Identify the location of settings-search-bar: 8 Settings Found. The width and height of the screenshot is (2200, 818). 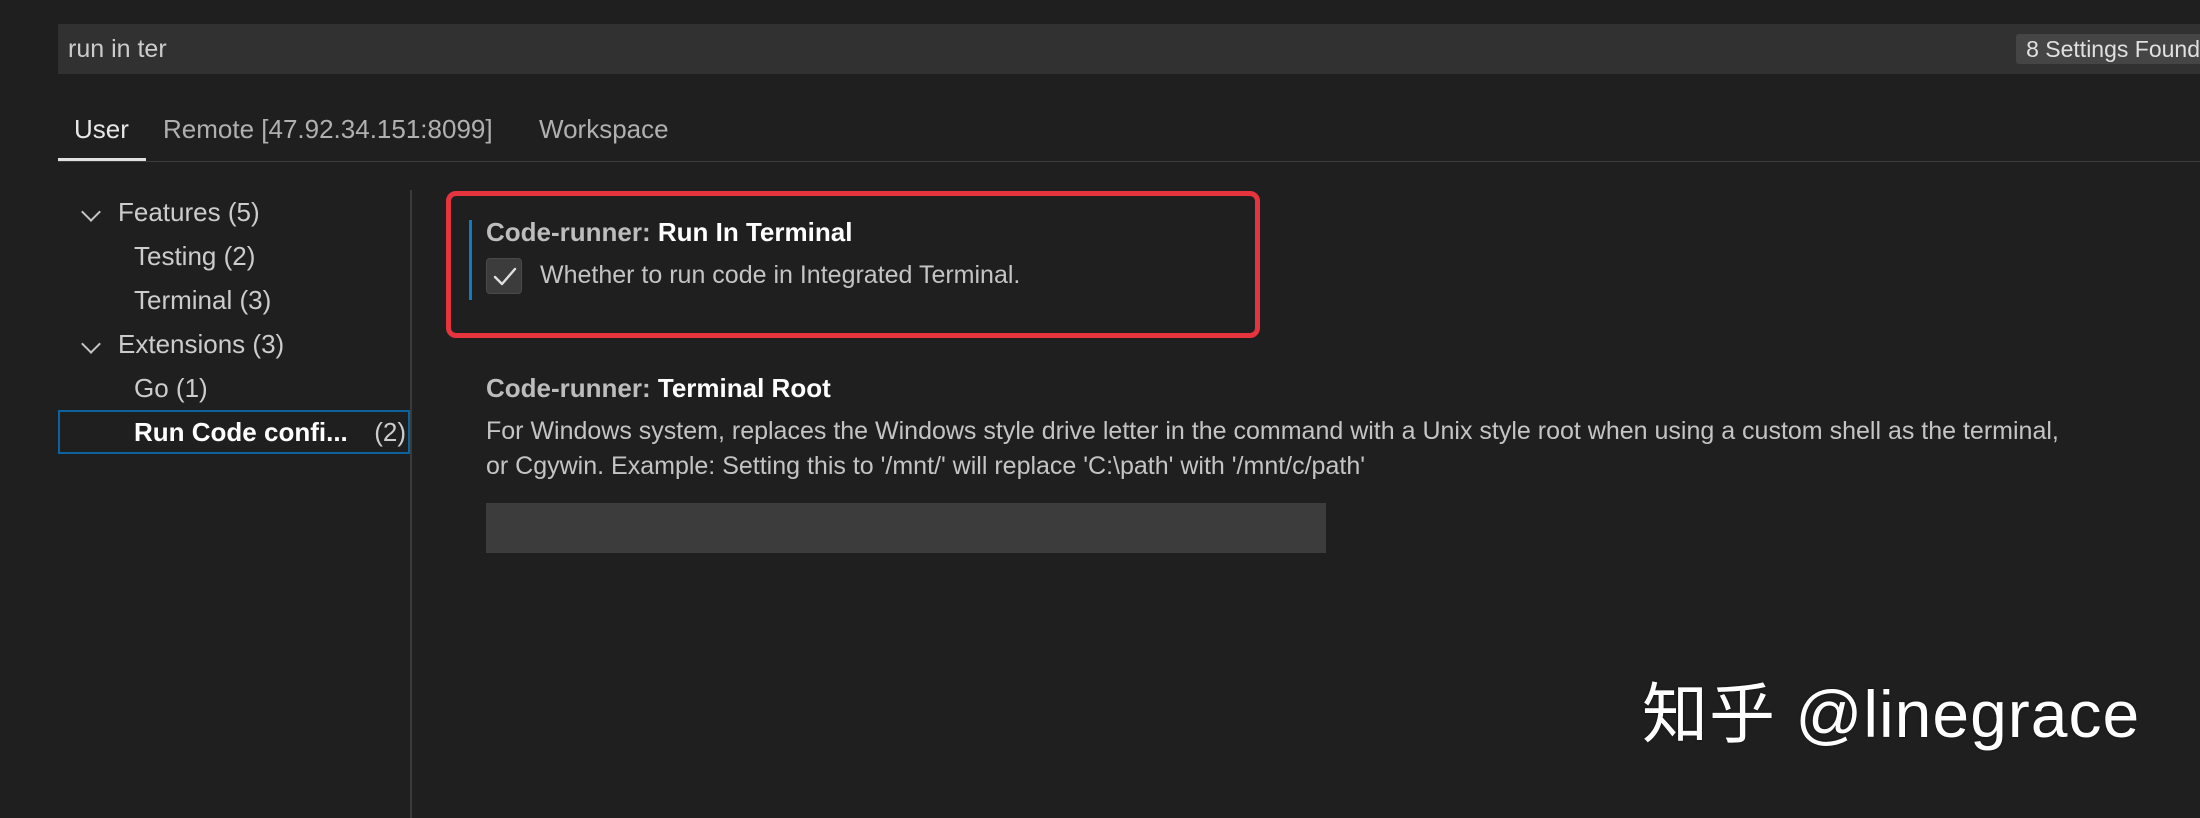
(1129, 49).